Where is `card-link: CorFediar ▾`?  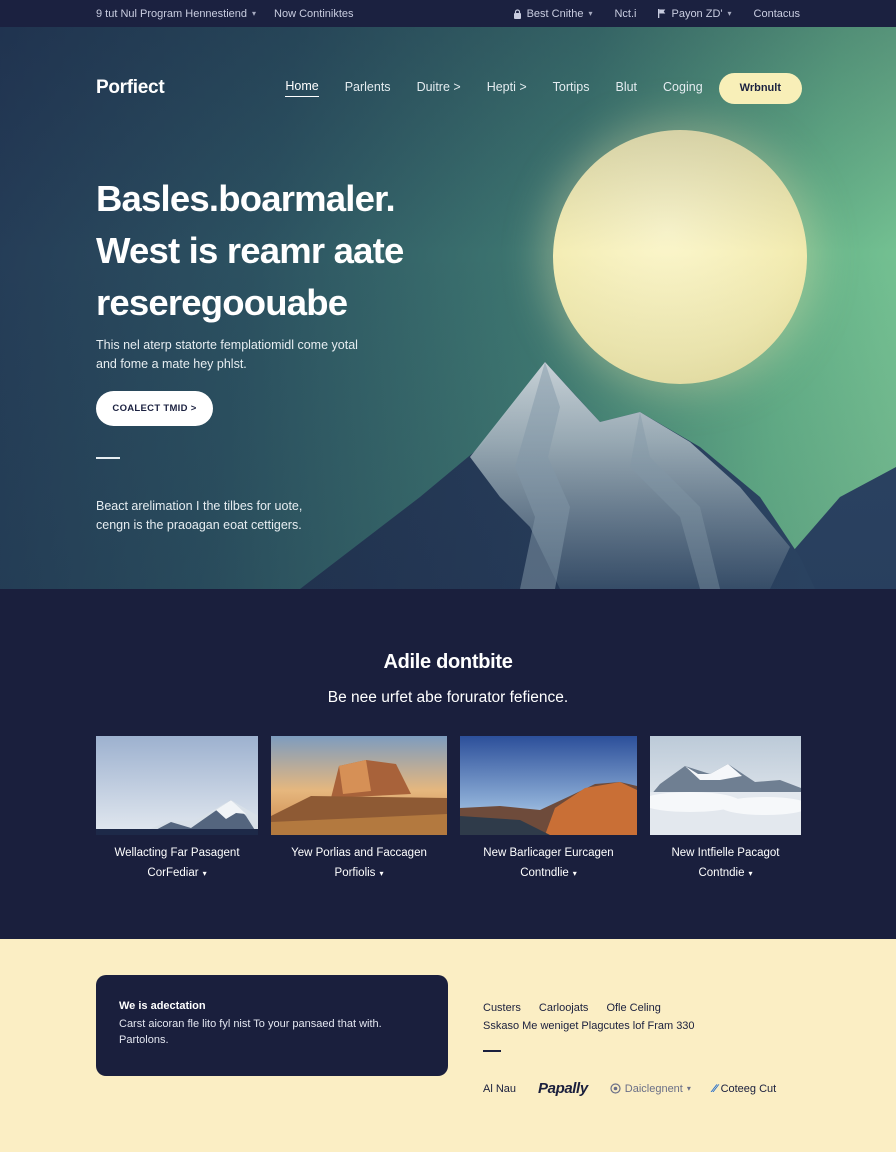
card-link: CorFediar ▾ is located at coordinates (177, 873).